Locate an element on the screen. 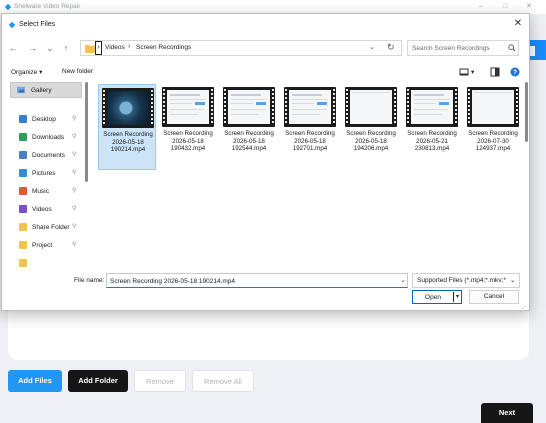 Image resolution: width=546 pixels, height=423 pixels. file-item: Screen Recording 2026-05-18 192701.mp4 is located at coordinates (310, 127).